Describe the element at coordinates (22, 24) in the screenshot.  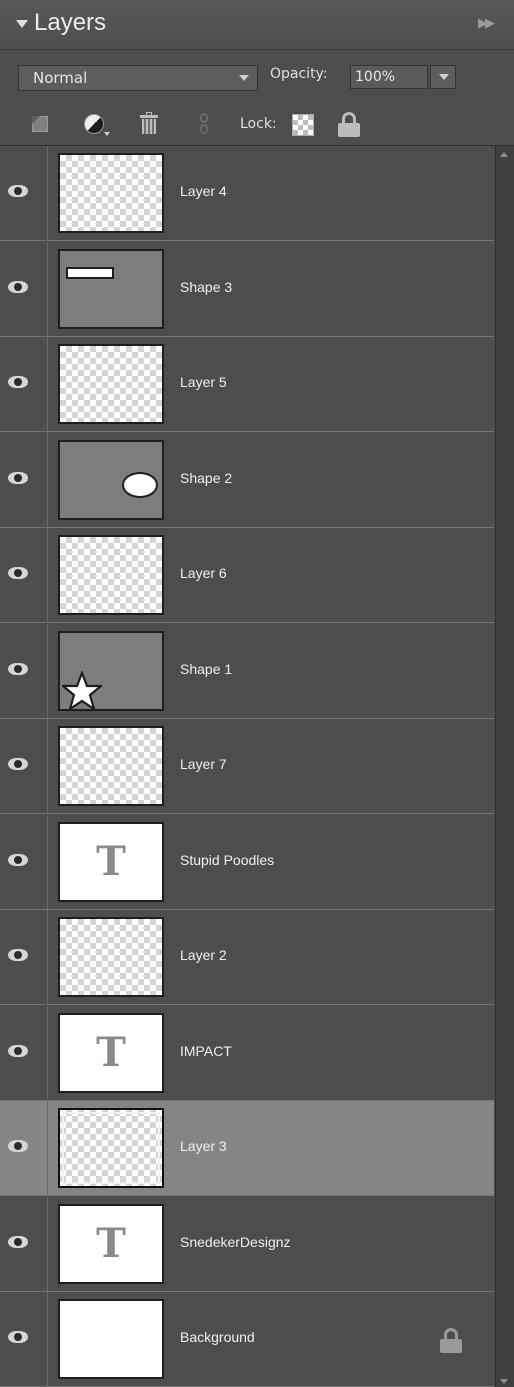
I see `collapse-triangle-icon` at that location.